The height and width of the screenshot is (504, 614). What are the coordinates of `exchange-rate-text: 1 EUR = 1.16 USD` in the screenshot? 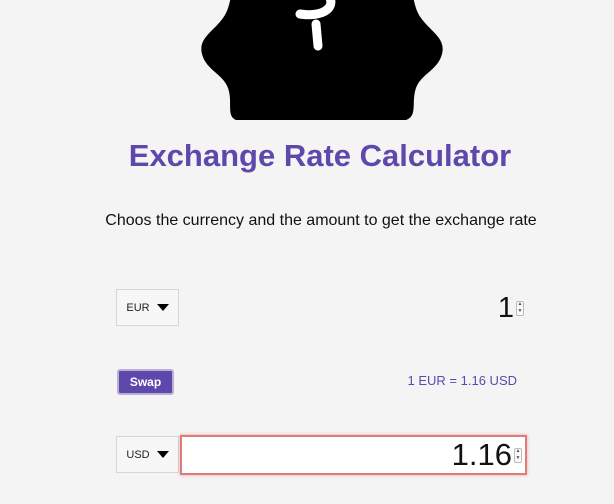 It's located at (462, 380).